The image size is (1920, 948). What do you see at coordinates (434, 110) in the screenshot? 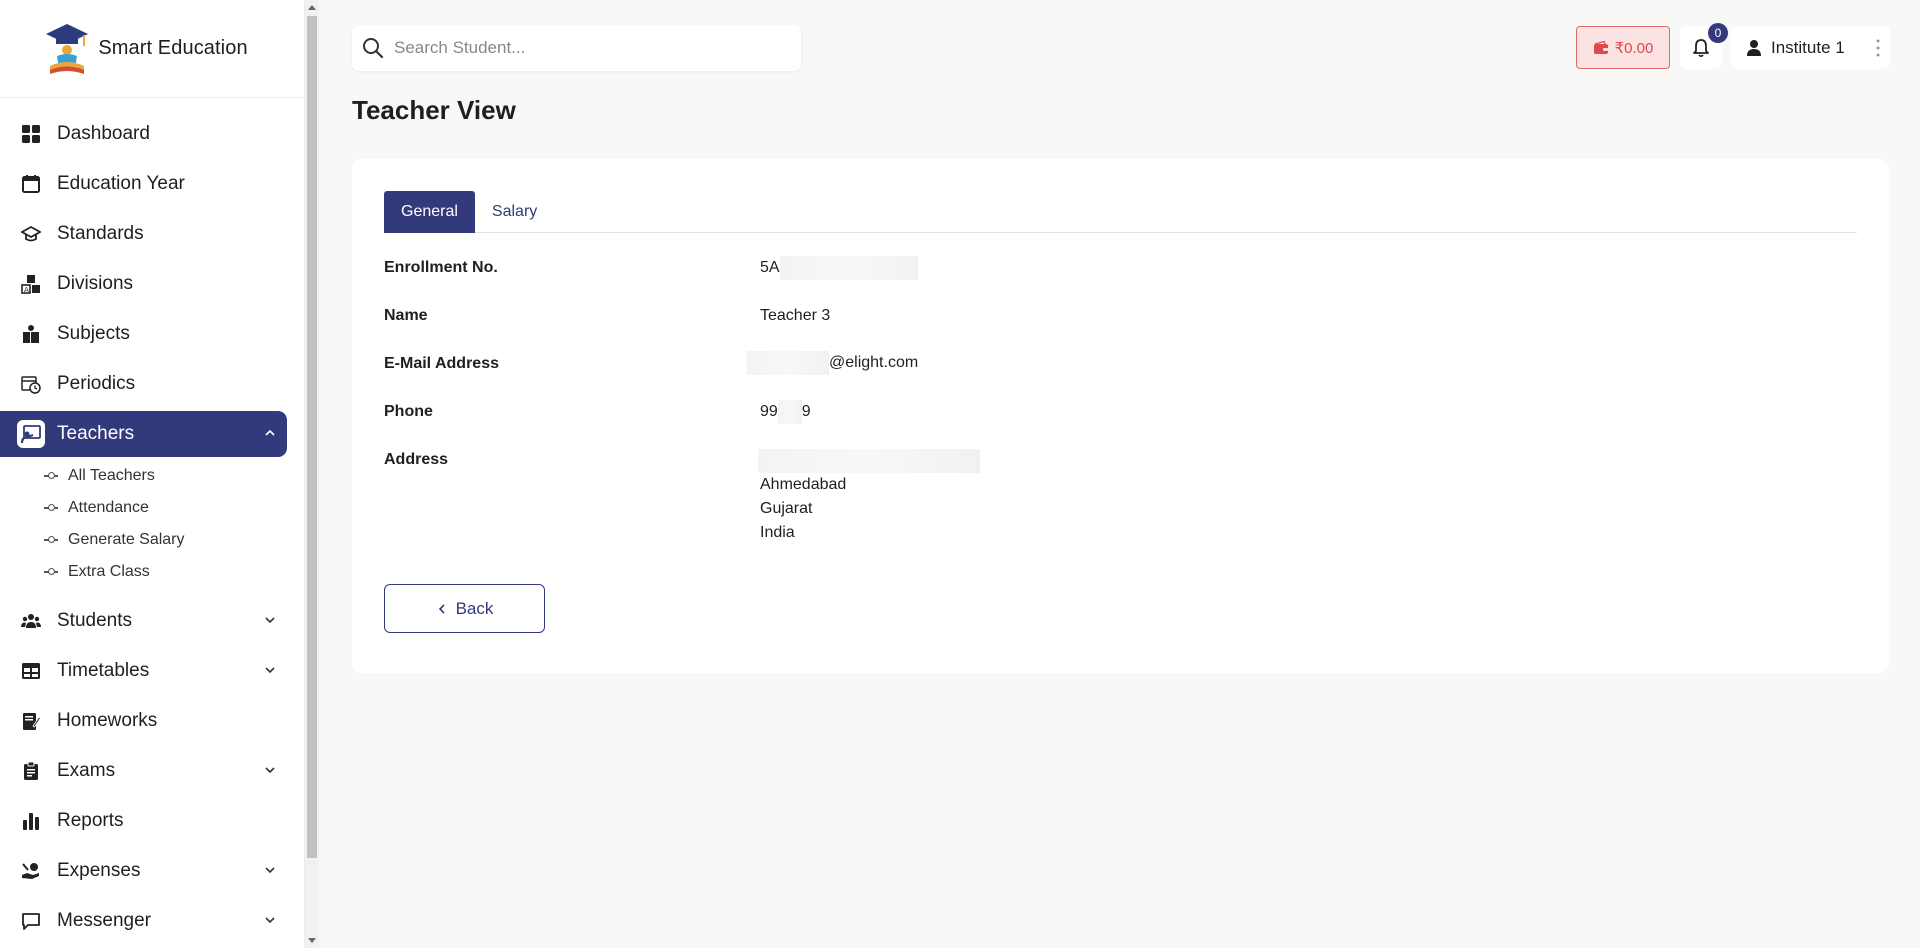
I see `page-title: Teacher View` at bounding box center [434, 110].